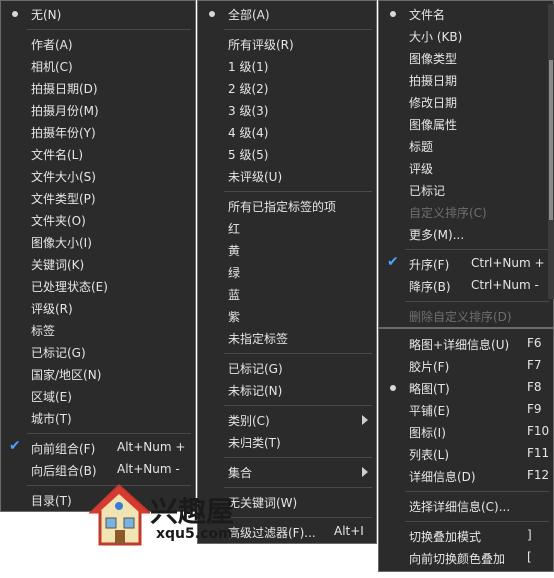  What do you see at coordinates (98, 448) in the screenshot?
I see `menu-item: ✔ 向前组合(F) Alt+Num +` at bounding box center [98, 448].